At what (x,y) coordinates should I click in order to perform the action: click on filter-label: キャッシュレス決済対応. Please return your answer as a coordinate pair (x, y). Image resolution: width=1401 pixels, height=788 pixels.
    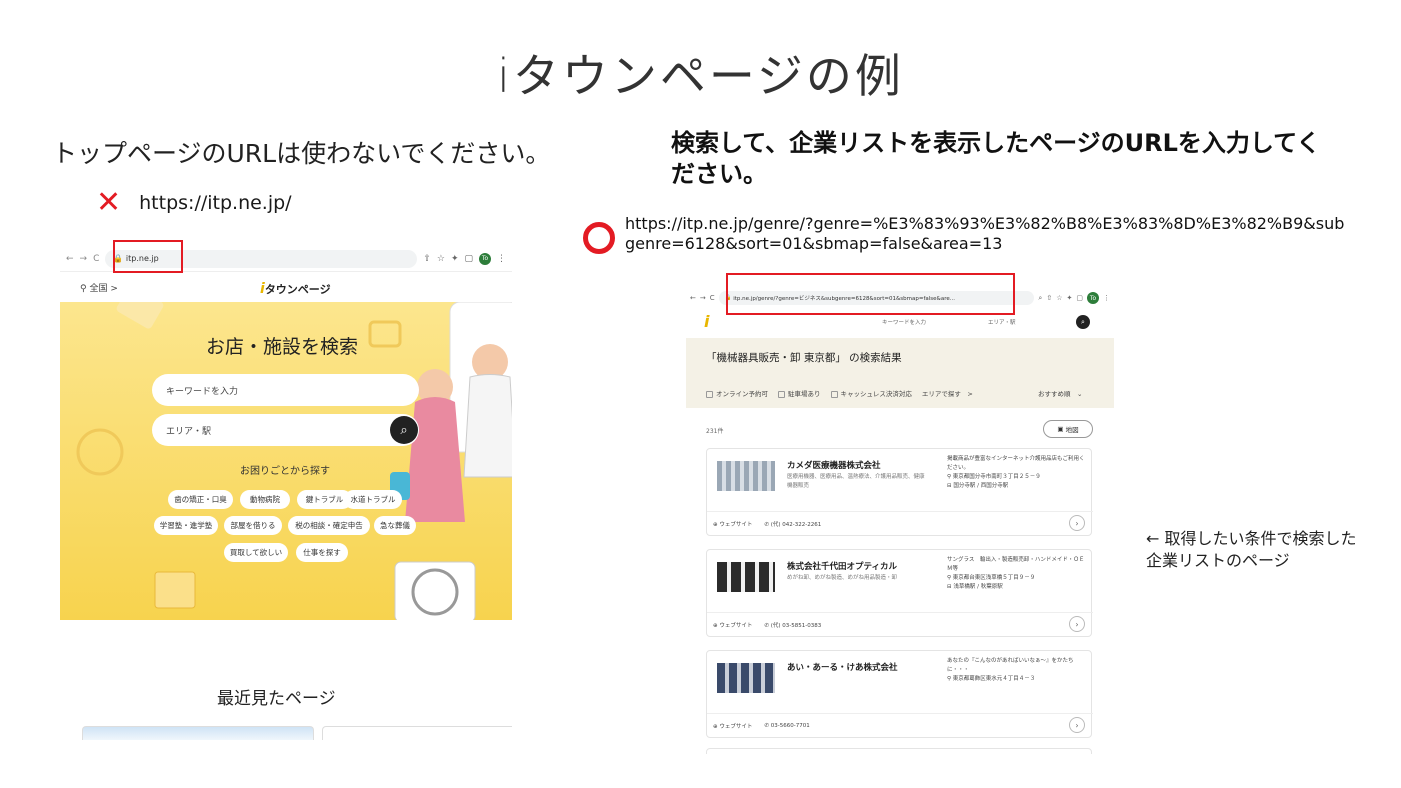
    Looking at the image, I should click on (876, 394).